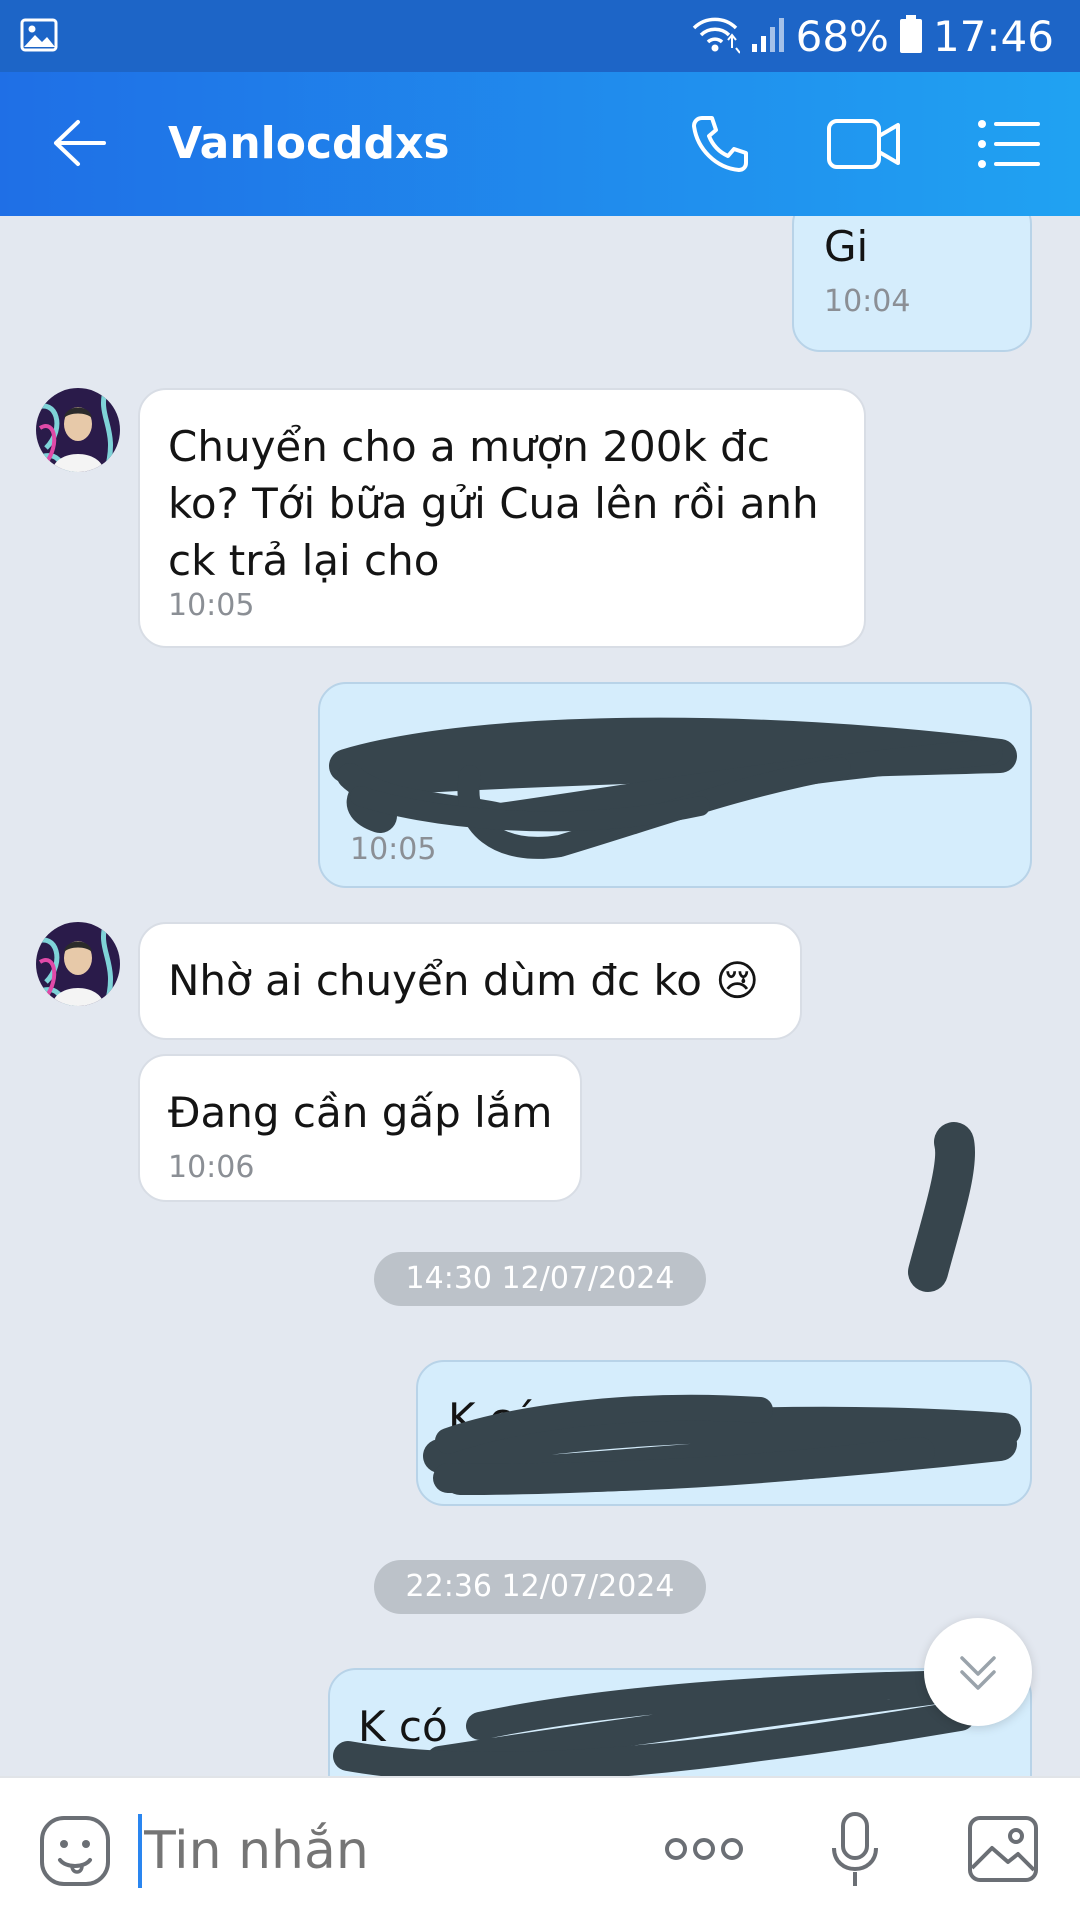  Describe the element at coordinates (1008, 146) in the screenshot. I see `menu-list-icon` at that location.